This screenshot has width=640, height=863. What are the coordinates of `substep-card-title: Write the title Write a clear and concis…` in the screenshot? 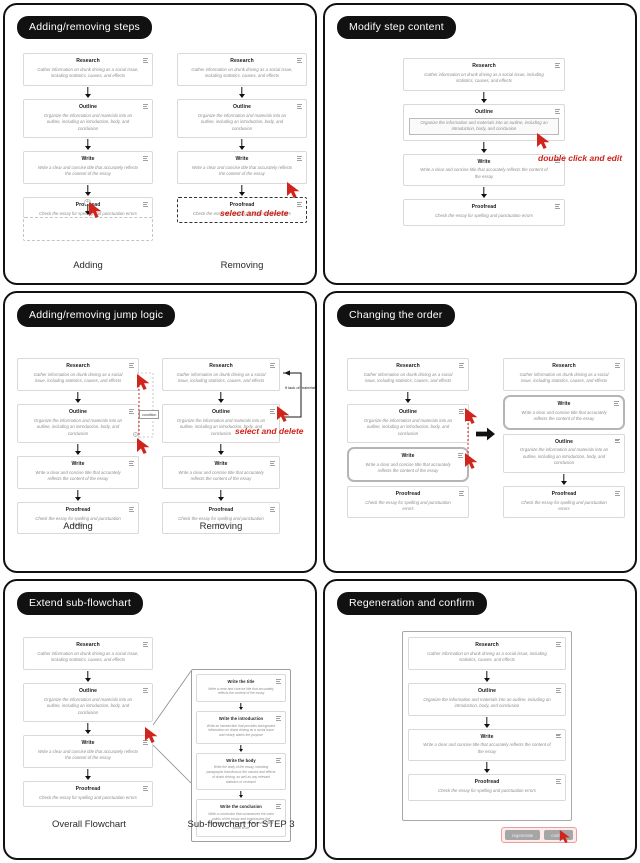 It's located at (241, 688).